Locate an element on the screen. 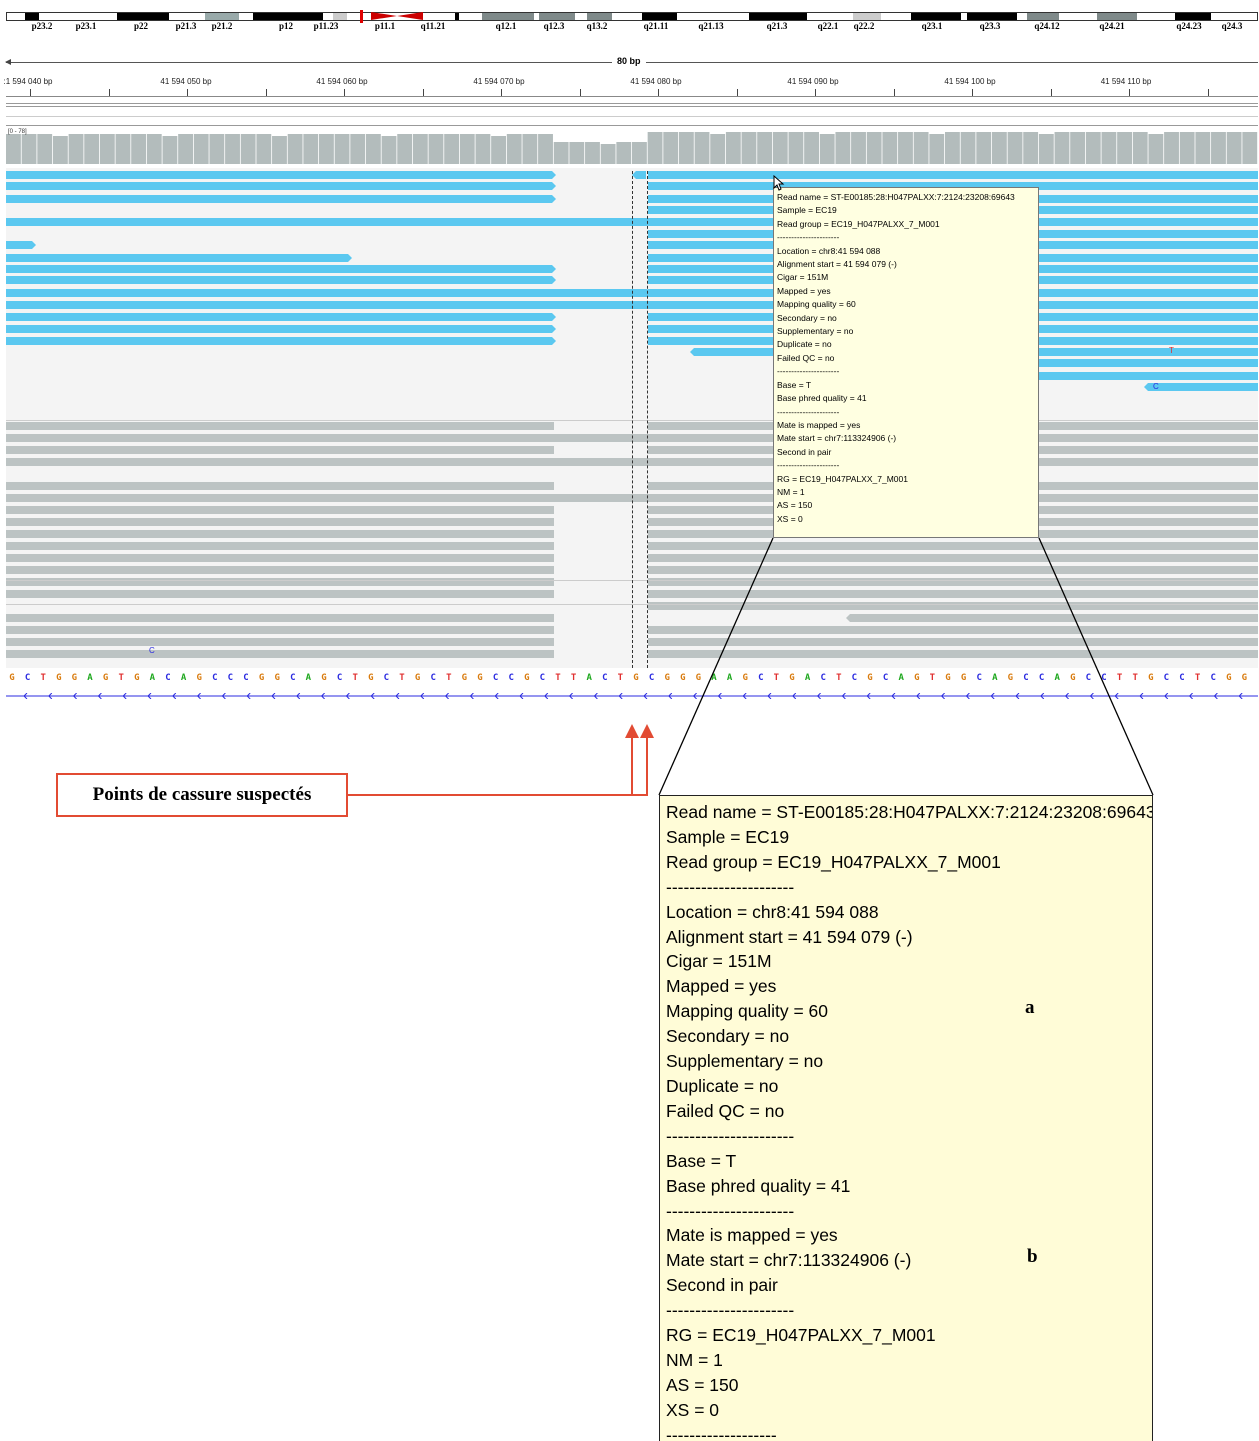 Image resolution: width=1259 pixels, height=1441 pixels. tooltip-line: Failed QC = no is located at coordinates (725, 1110).